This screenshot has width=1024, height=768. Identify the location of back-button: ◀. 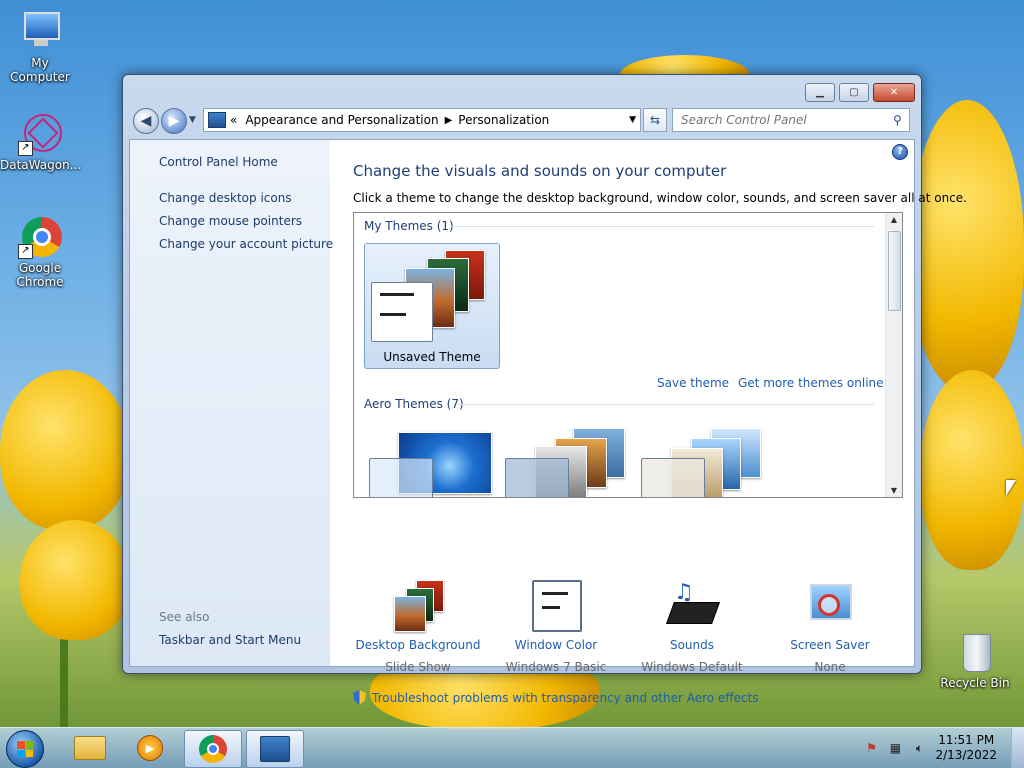
(146, 121).